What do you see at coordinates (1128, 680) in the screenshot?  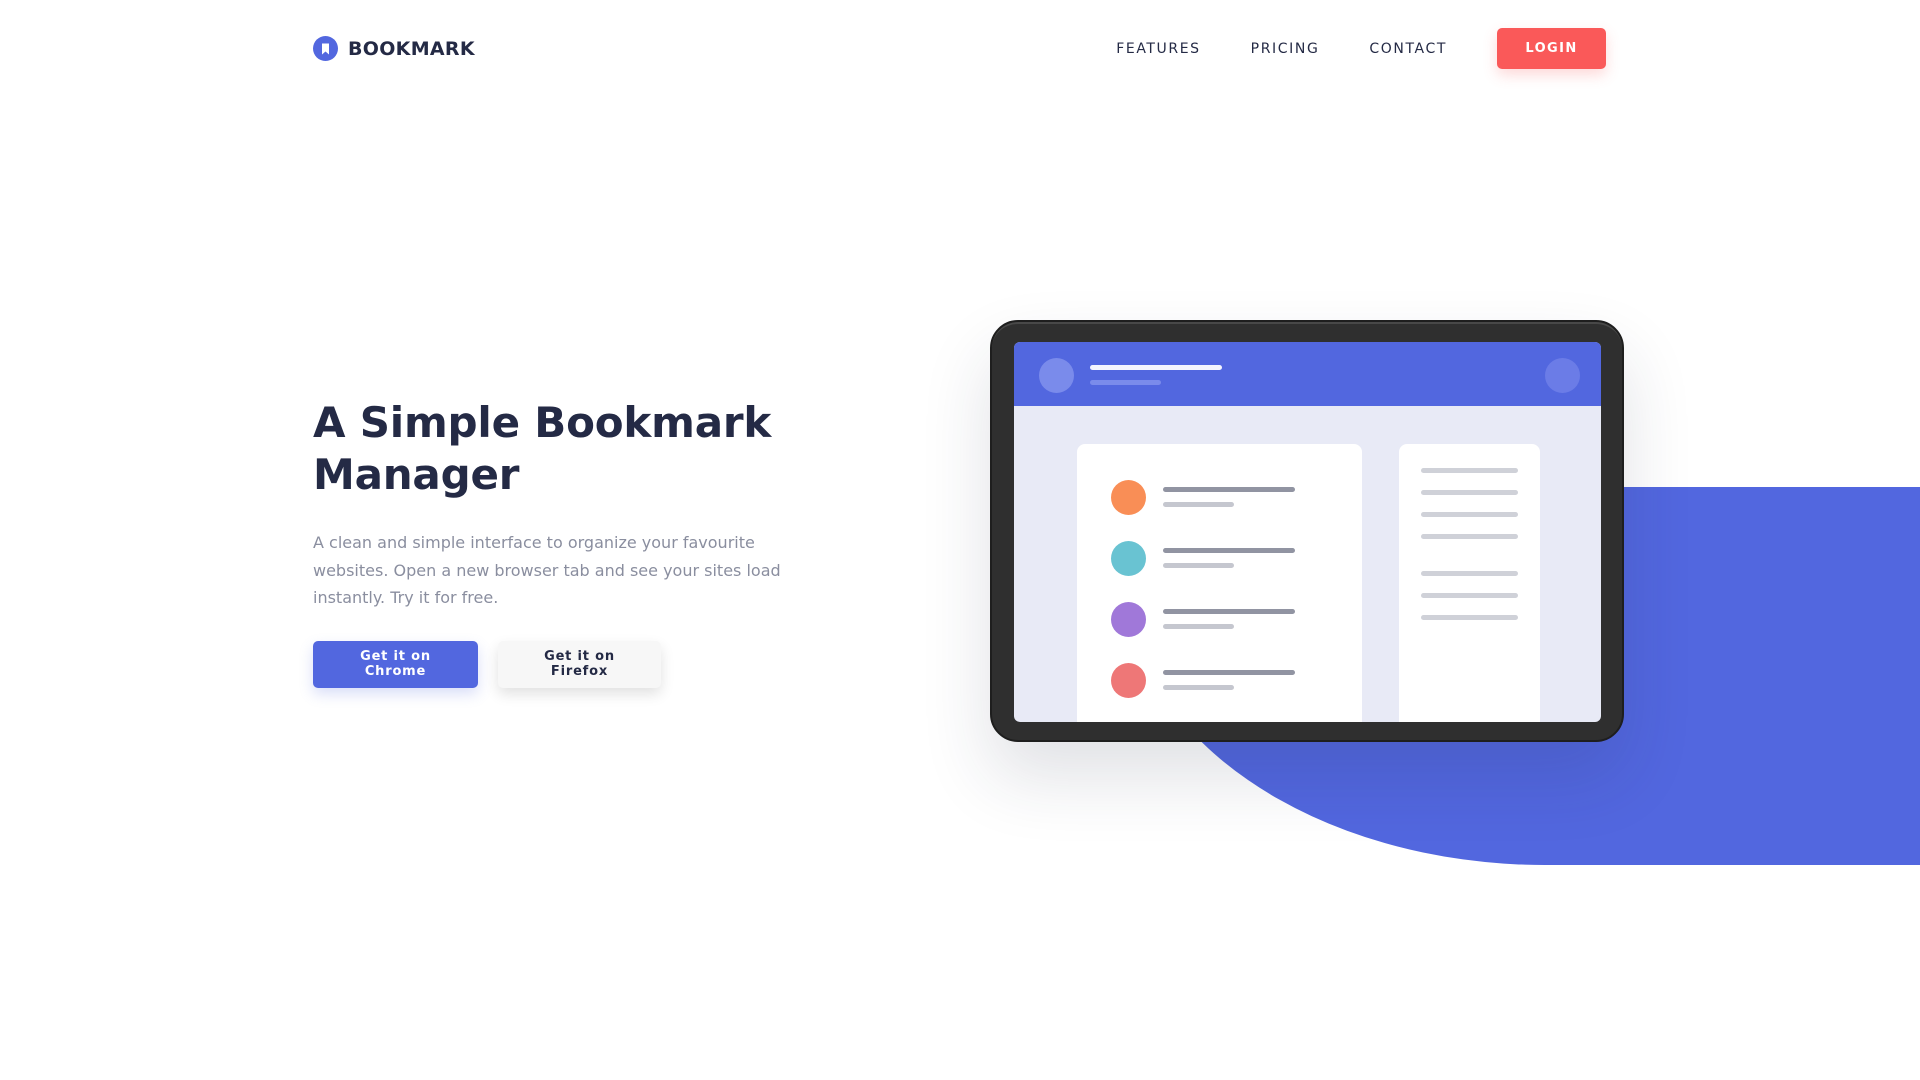 I see `red-bookmark-dot-icon` at bounding box center [1128, 680].